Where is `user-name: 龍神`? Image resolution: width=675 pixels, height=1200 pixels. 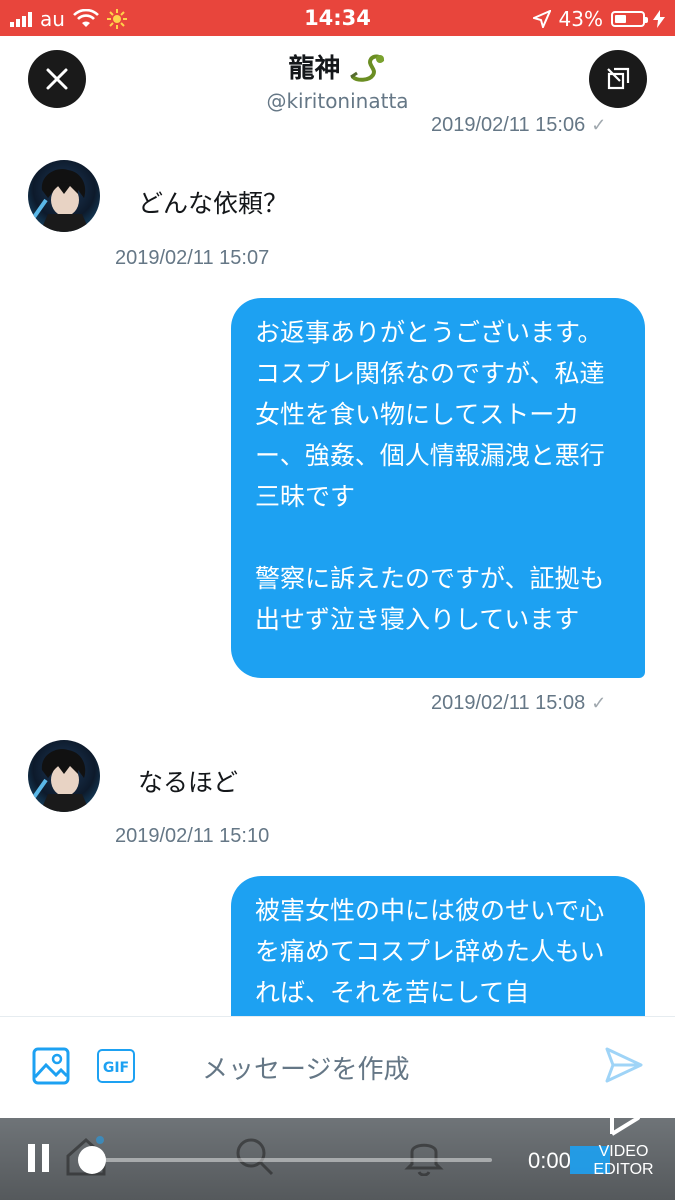 user-name: 龍神 is located at coordinates (314, 69).